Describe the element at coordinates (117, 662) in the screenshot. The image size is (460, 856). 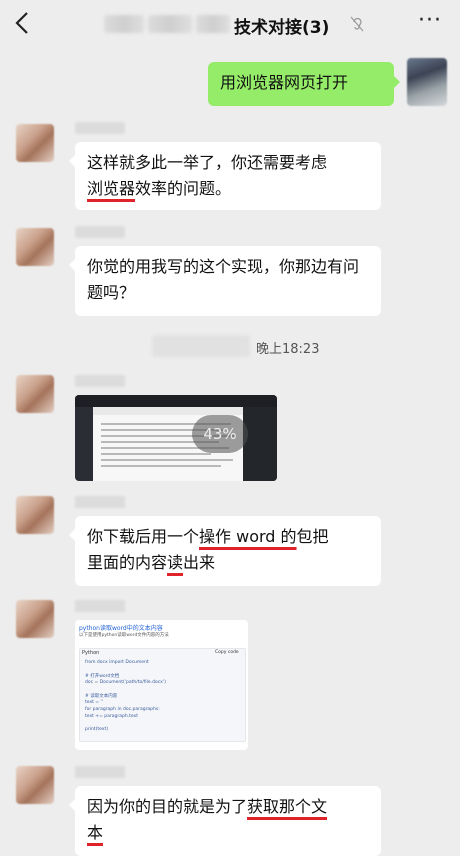
I see `code-line: from docx import Document` at that location.